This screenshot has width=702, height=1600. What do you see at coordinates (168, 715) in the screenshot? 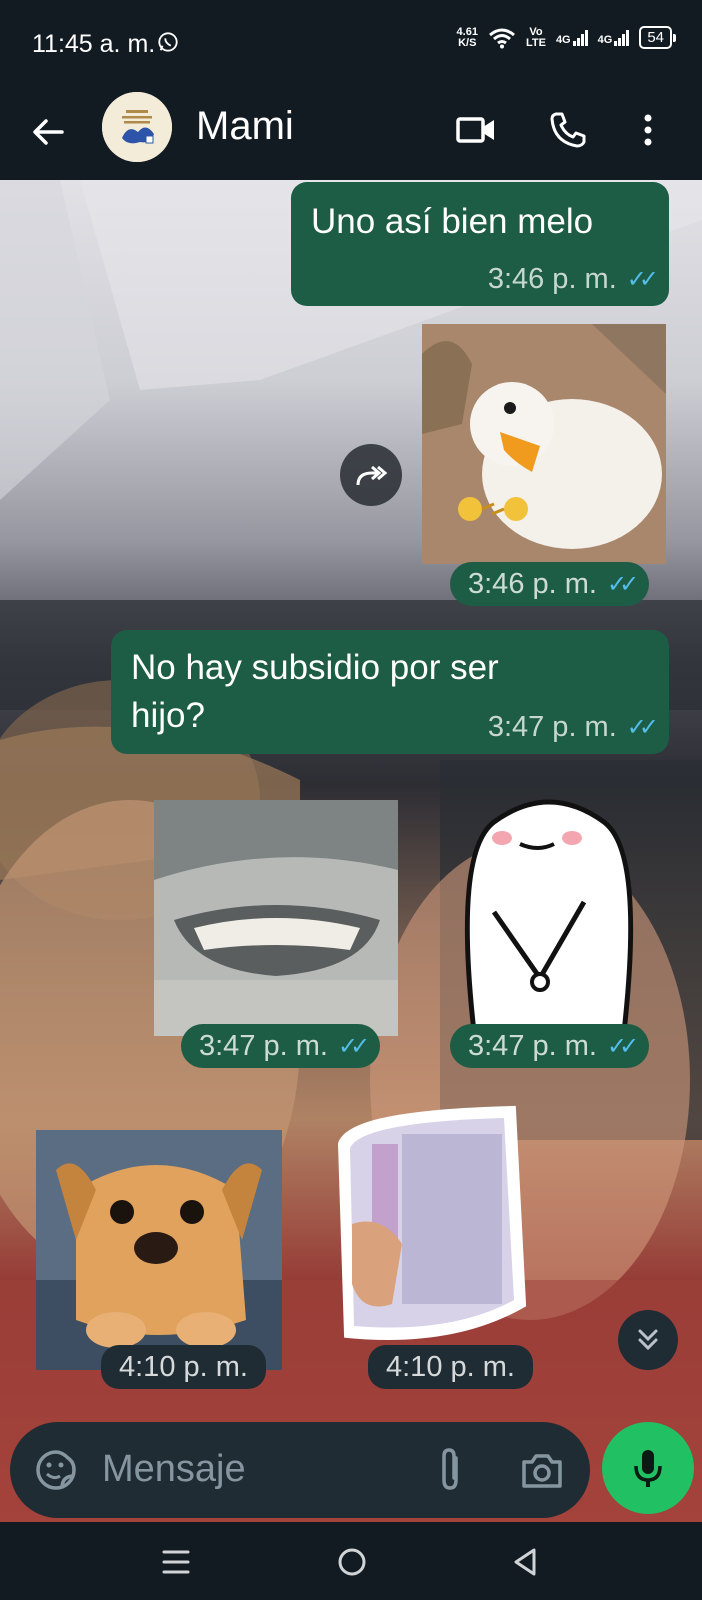
I see `message-text-line2: hijo?` at bounding box center [168, 715].